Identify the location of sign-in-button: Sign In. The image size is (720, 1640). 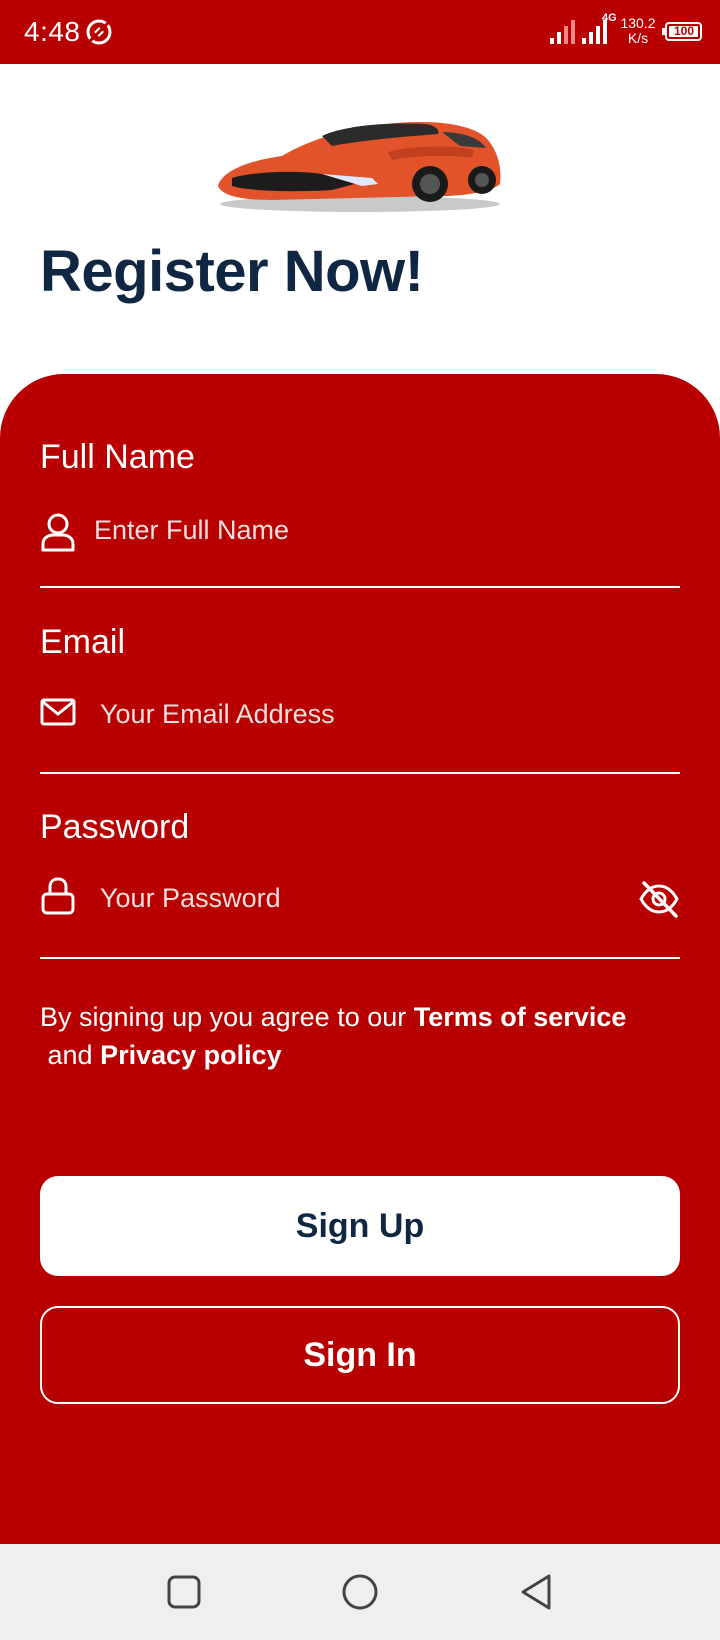
(360, 1355).